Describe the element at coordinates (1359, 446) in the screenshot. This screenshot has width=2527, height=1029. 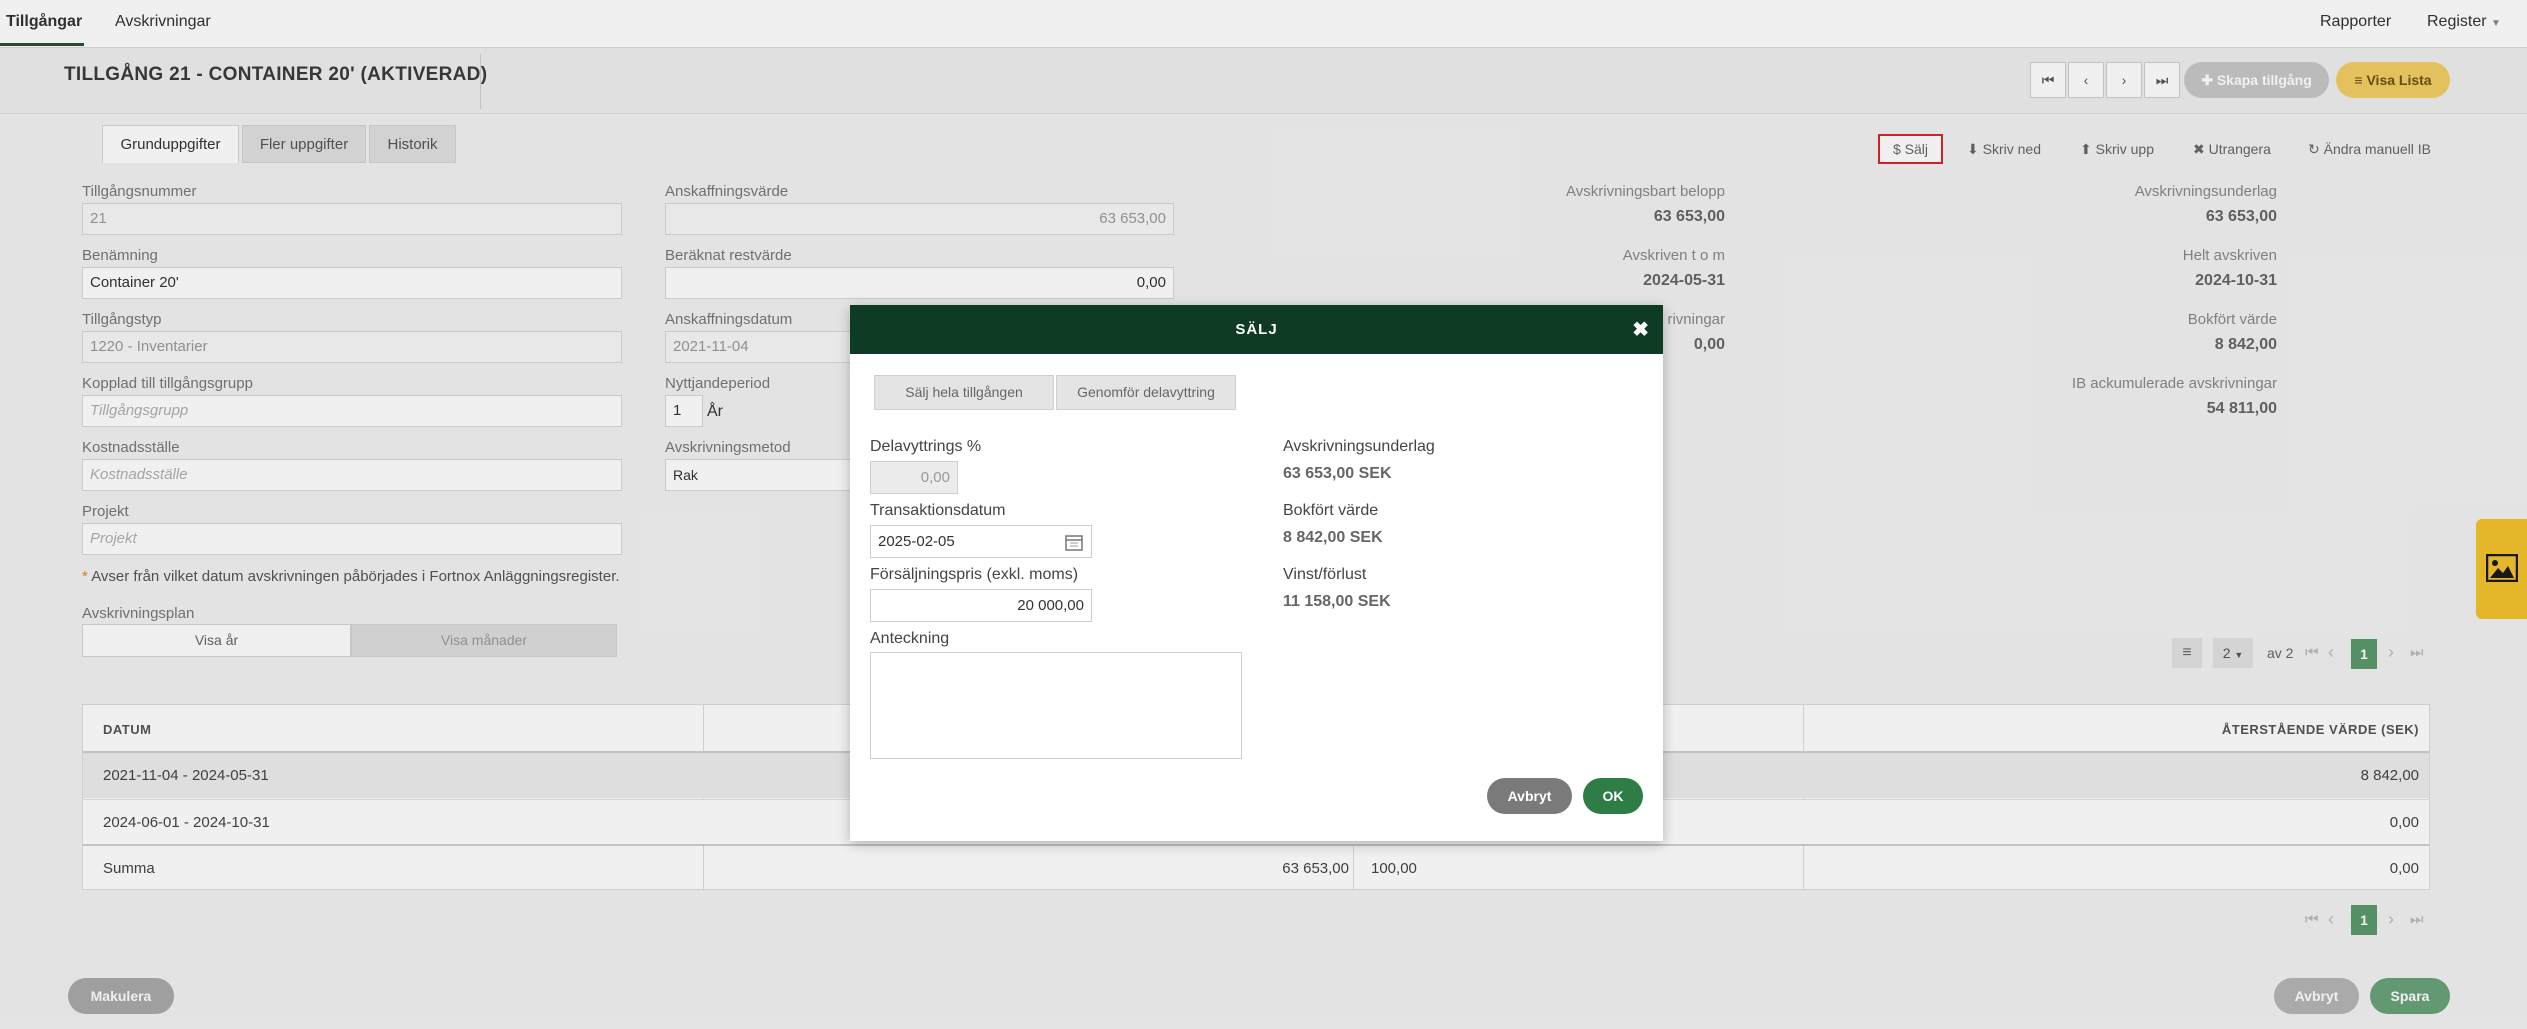
I see `depreciation-base-label: Avskrivningsunderlag` at that location.